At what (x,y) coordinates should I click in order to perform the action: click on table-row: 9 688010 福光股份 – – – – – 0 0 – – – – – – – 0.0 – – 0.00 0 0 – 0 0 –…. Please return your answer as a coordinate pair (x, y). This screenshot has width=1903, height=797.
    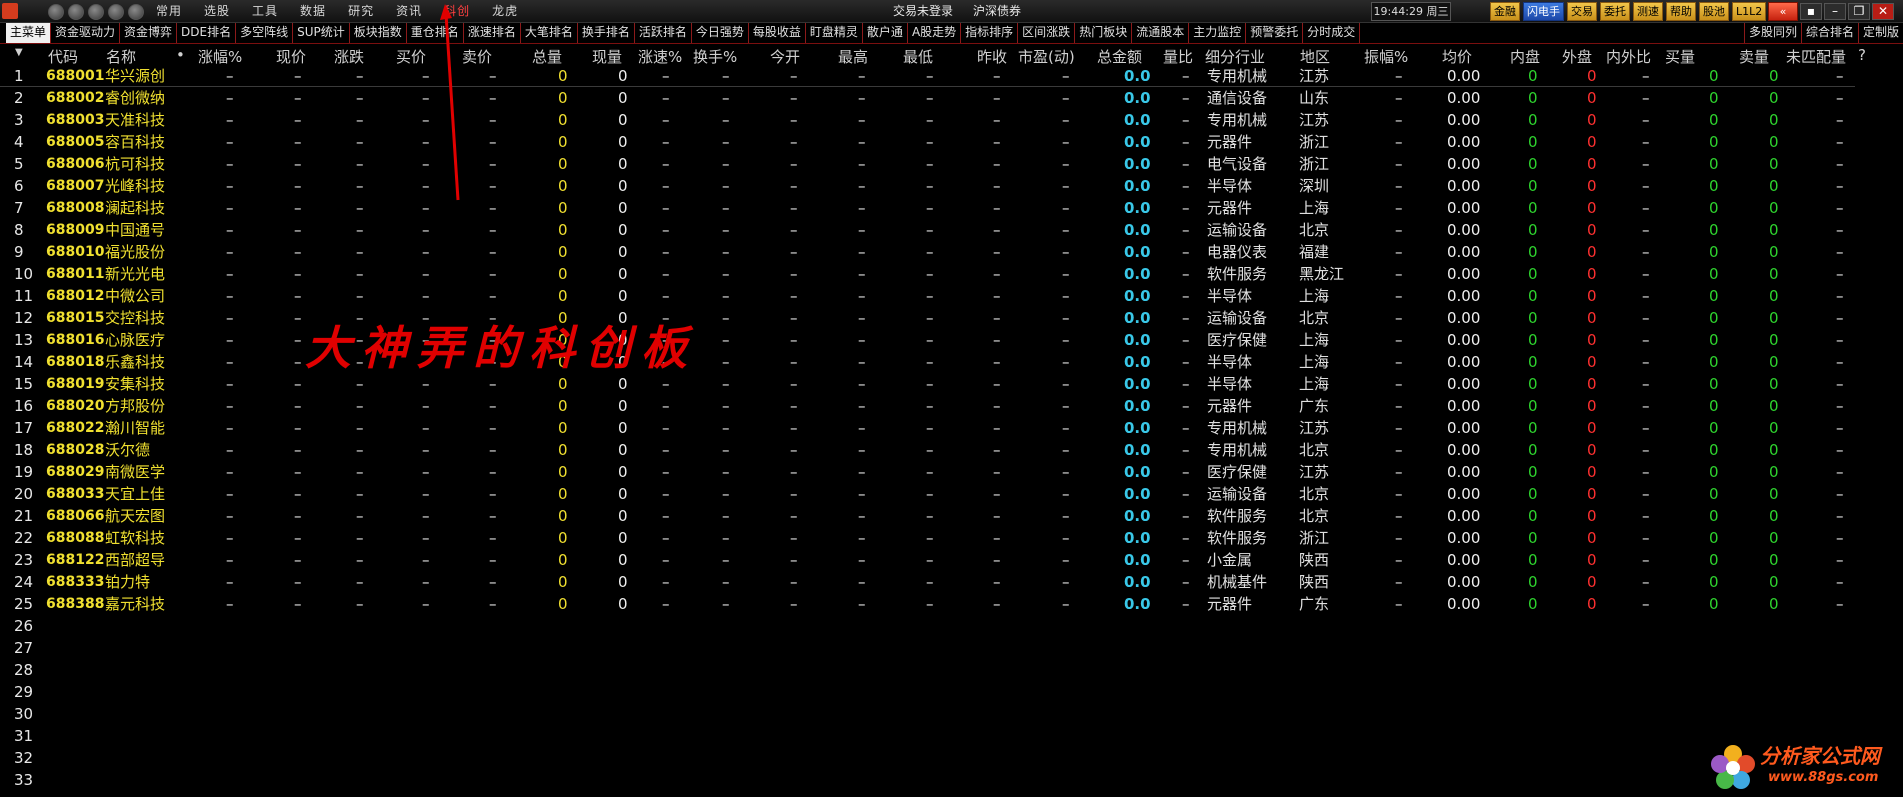
    Looking at the image, I should click on (951, 252).